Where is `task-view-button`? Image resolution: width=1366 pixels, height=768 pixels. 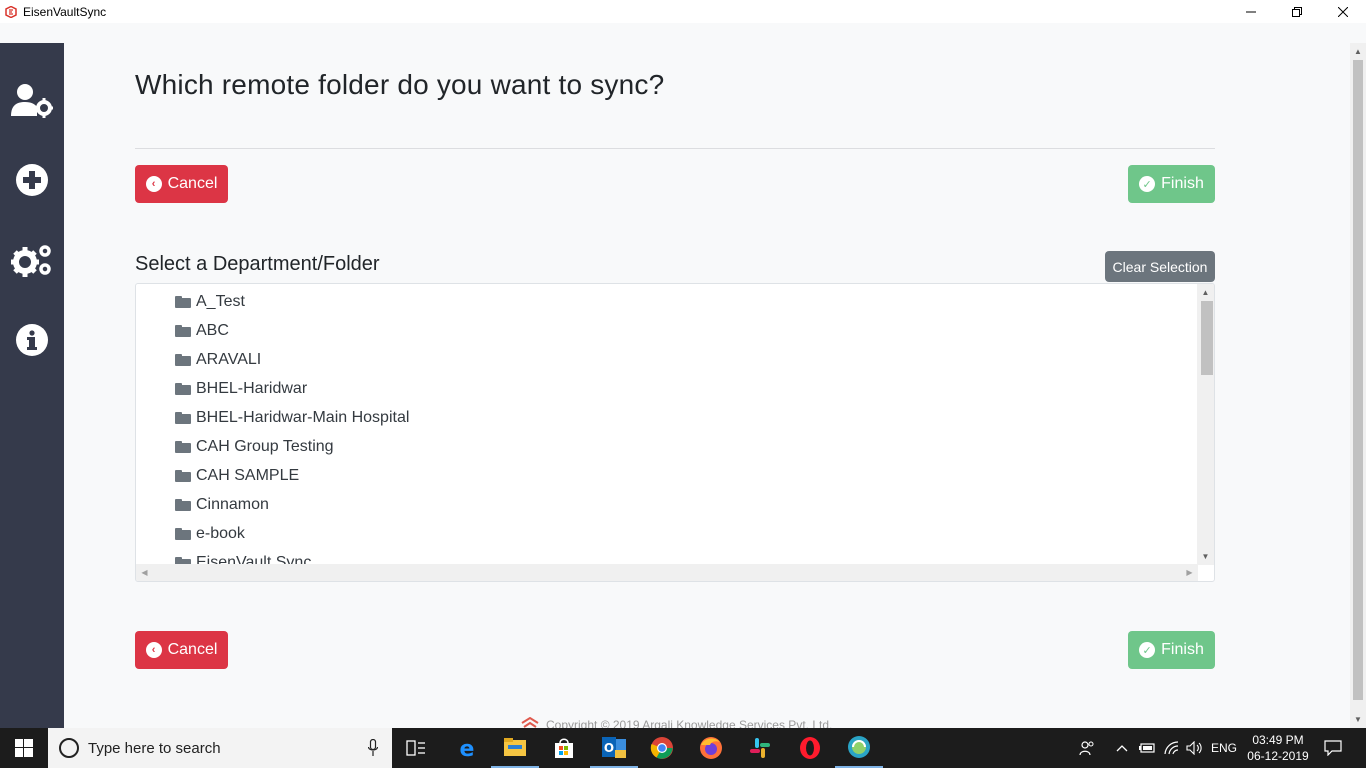 task-view-button is located at coordinates (416, 748).